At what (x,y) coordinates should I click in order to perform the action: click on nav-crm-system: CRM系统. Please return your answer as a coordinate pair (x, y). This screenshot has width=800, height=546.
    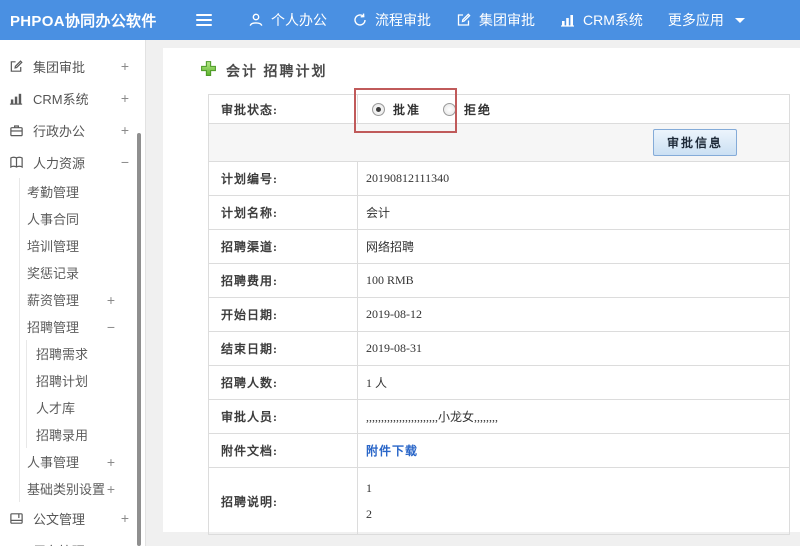
    Looking at the image, I should click on (601, 20).